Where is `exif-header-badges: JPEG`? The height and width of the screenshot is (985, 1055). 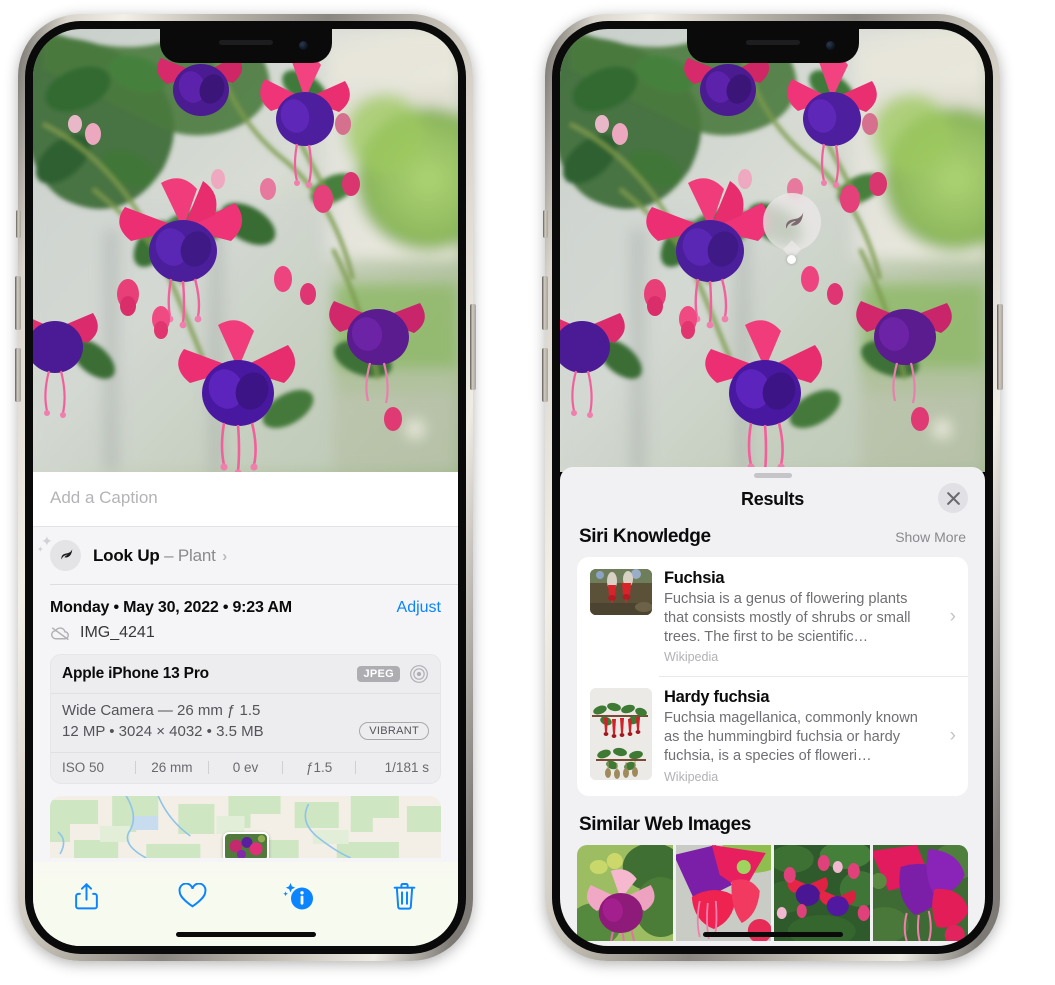 exif-header-badges: JPEG is located at coordinates (393, 674).